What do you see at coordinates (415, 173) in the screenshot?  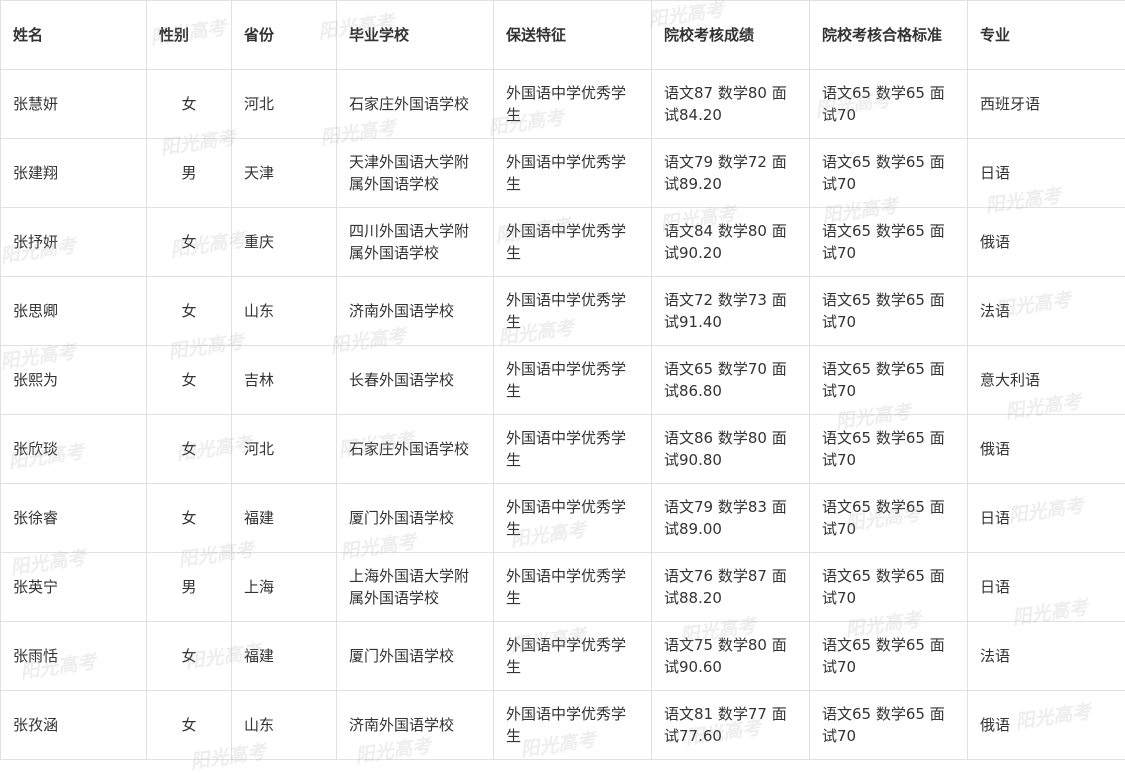 I see `cell-school: 天津外国语大学附属外国语学校` at bounding box center [415, 173].